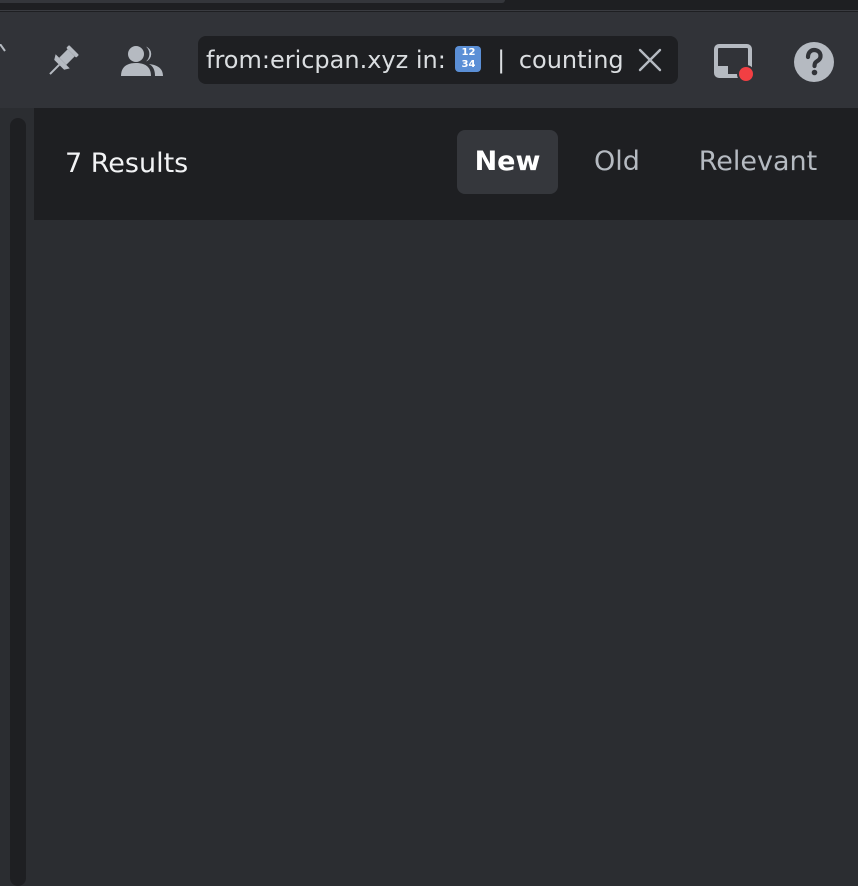 Image resolution: width=858 pixels, height=886 pixels. I want to click on search-query-filter: from:ericpan.xyz in:, so click(326, 60).